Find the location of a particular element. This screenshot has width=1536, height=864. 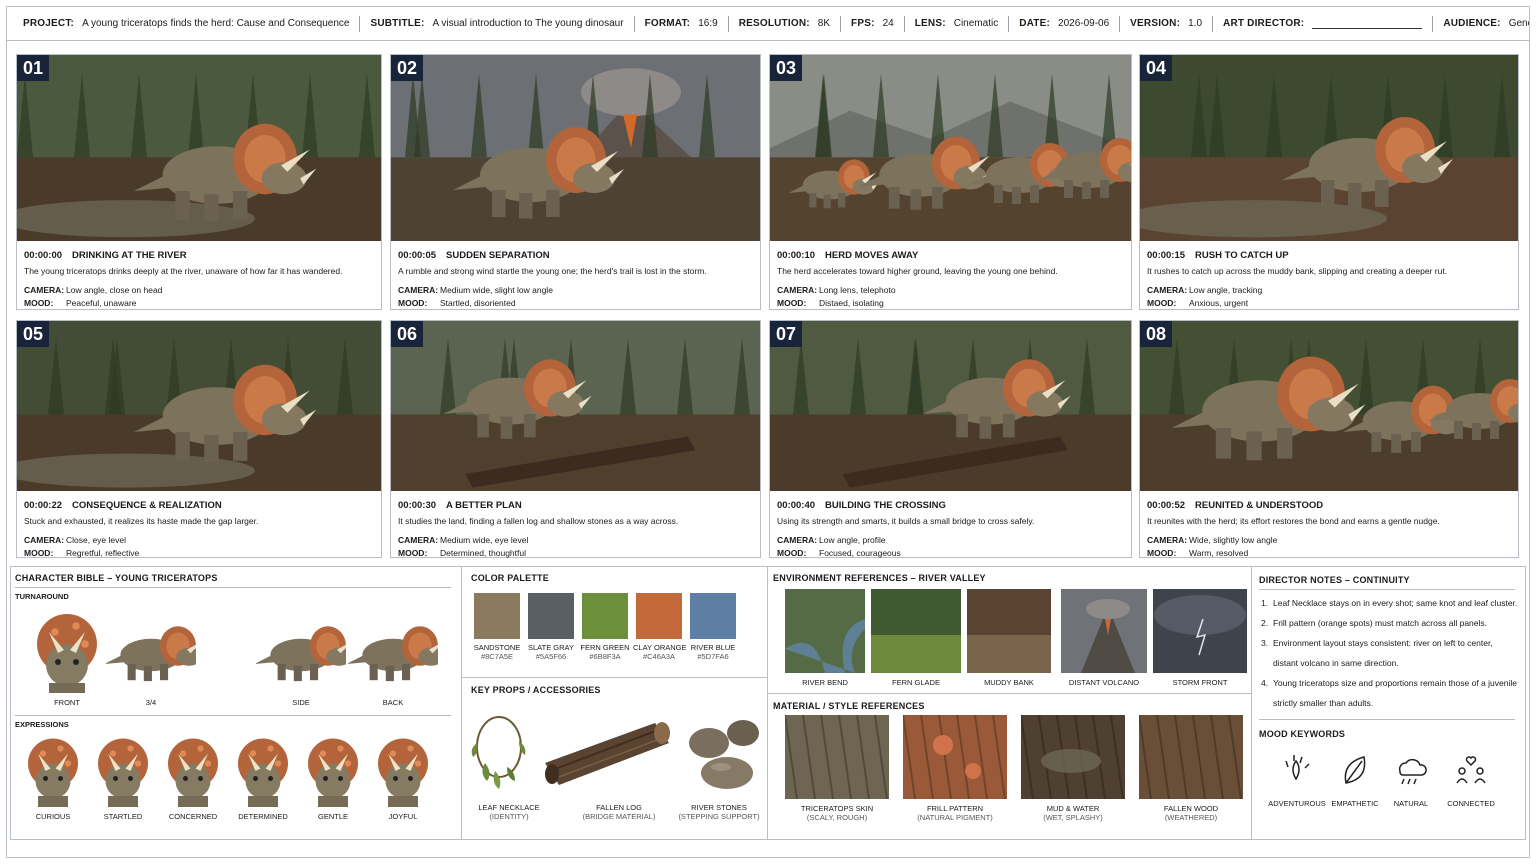

panel-timecode: 00:00:05 is located at coordinates (417, 255).